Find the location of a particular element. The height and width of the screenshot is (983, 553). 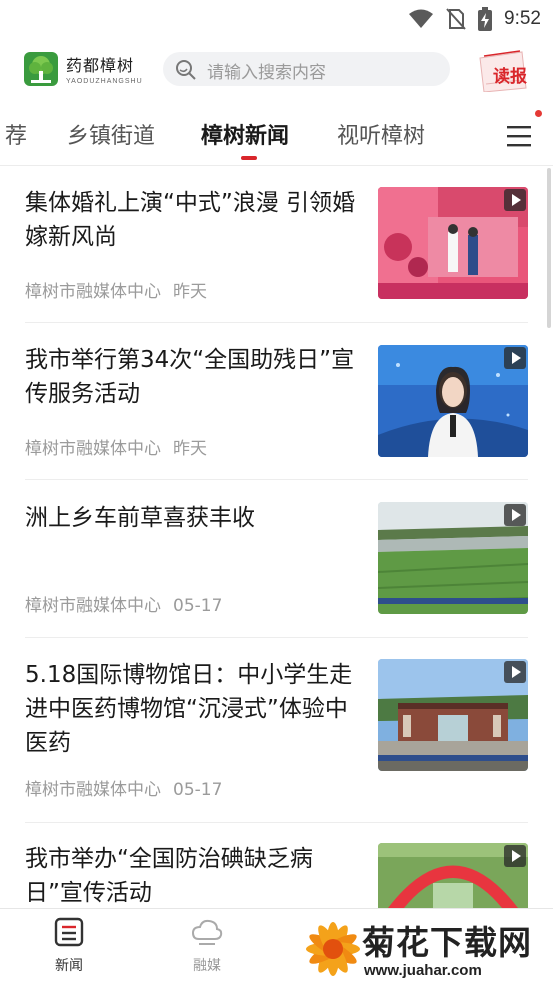

channel-tabs: 荐 乡镇街道 樟树新闻 视听樟树 is located at coordinates (276, 135).